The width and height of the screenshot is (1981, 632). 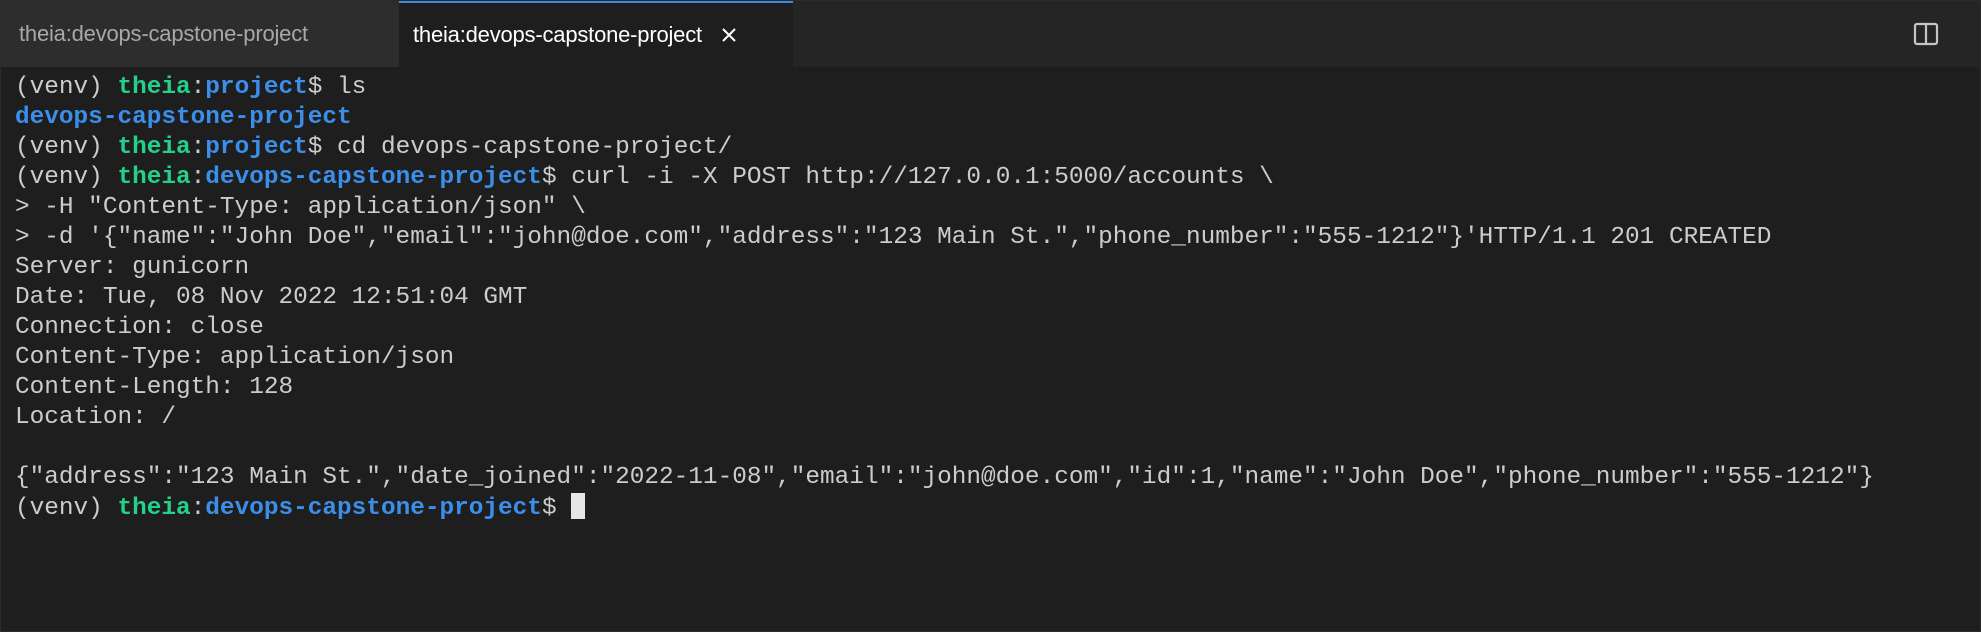 I want to click on directory-listing: devops-capstone-project, so click(x=992, y=118).